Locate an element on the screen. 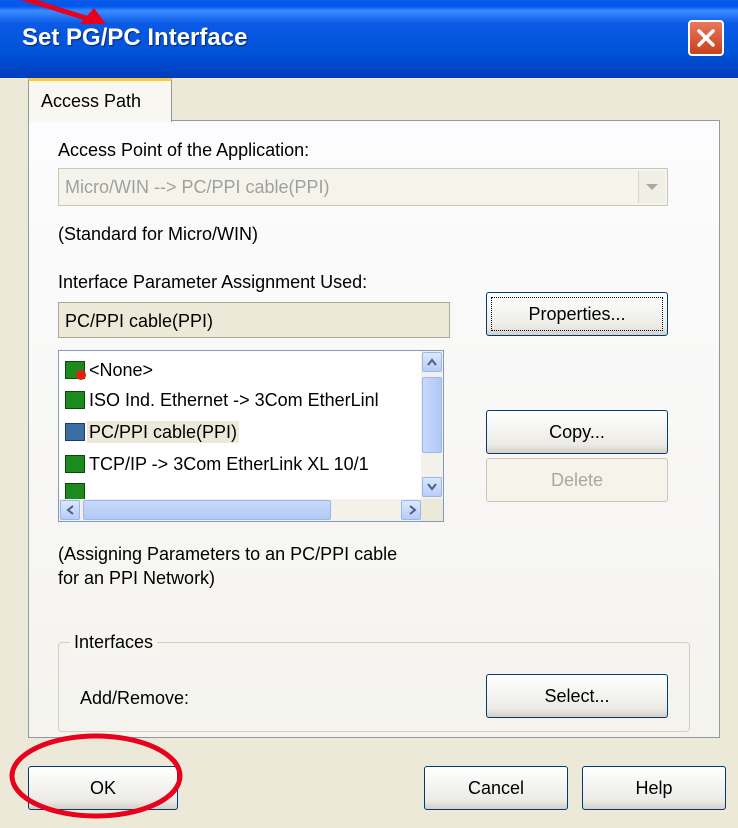  title-bar: Set PG/PC Interface is located at coordinates (369, 39).